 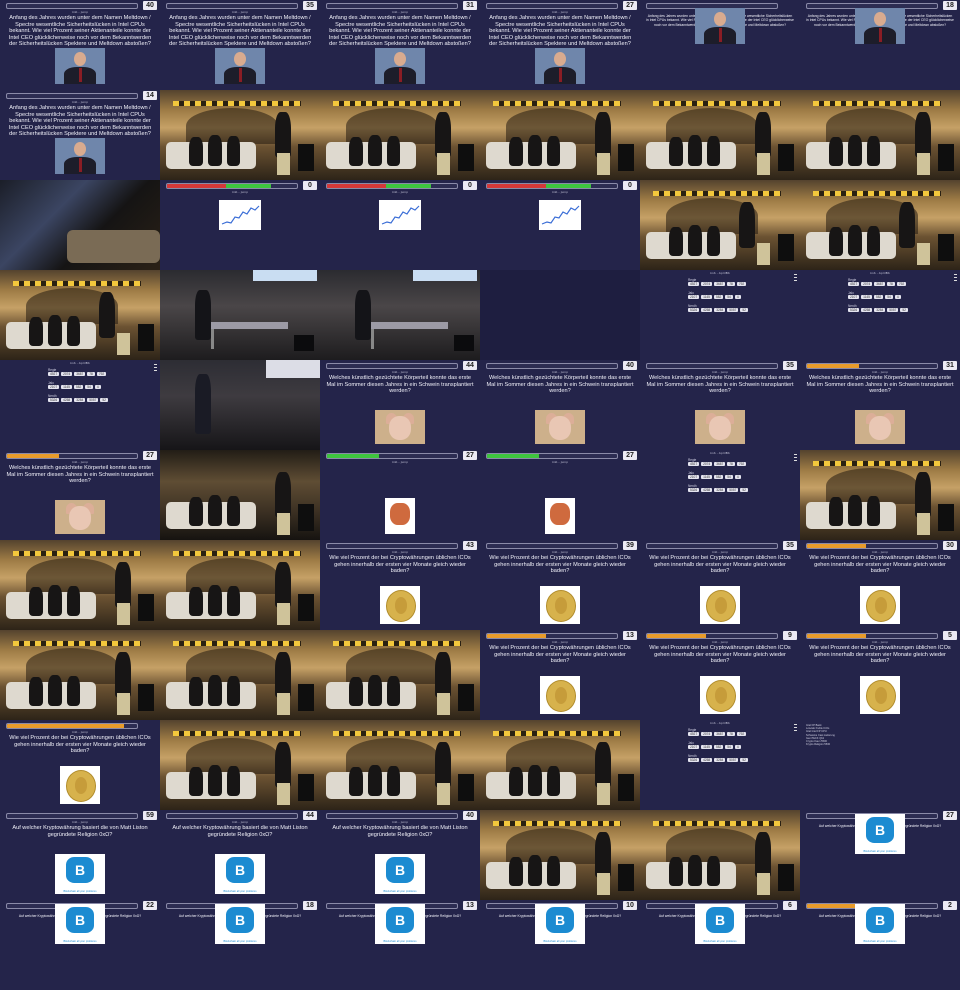 I want to click on countdown-badge: 39, so click(x=630, y=545).